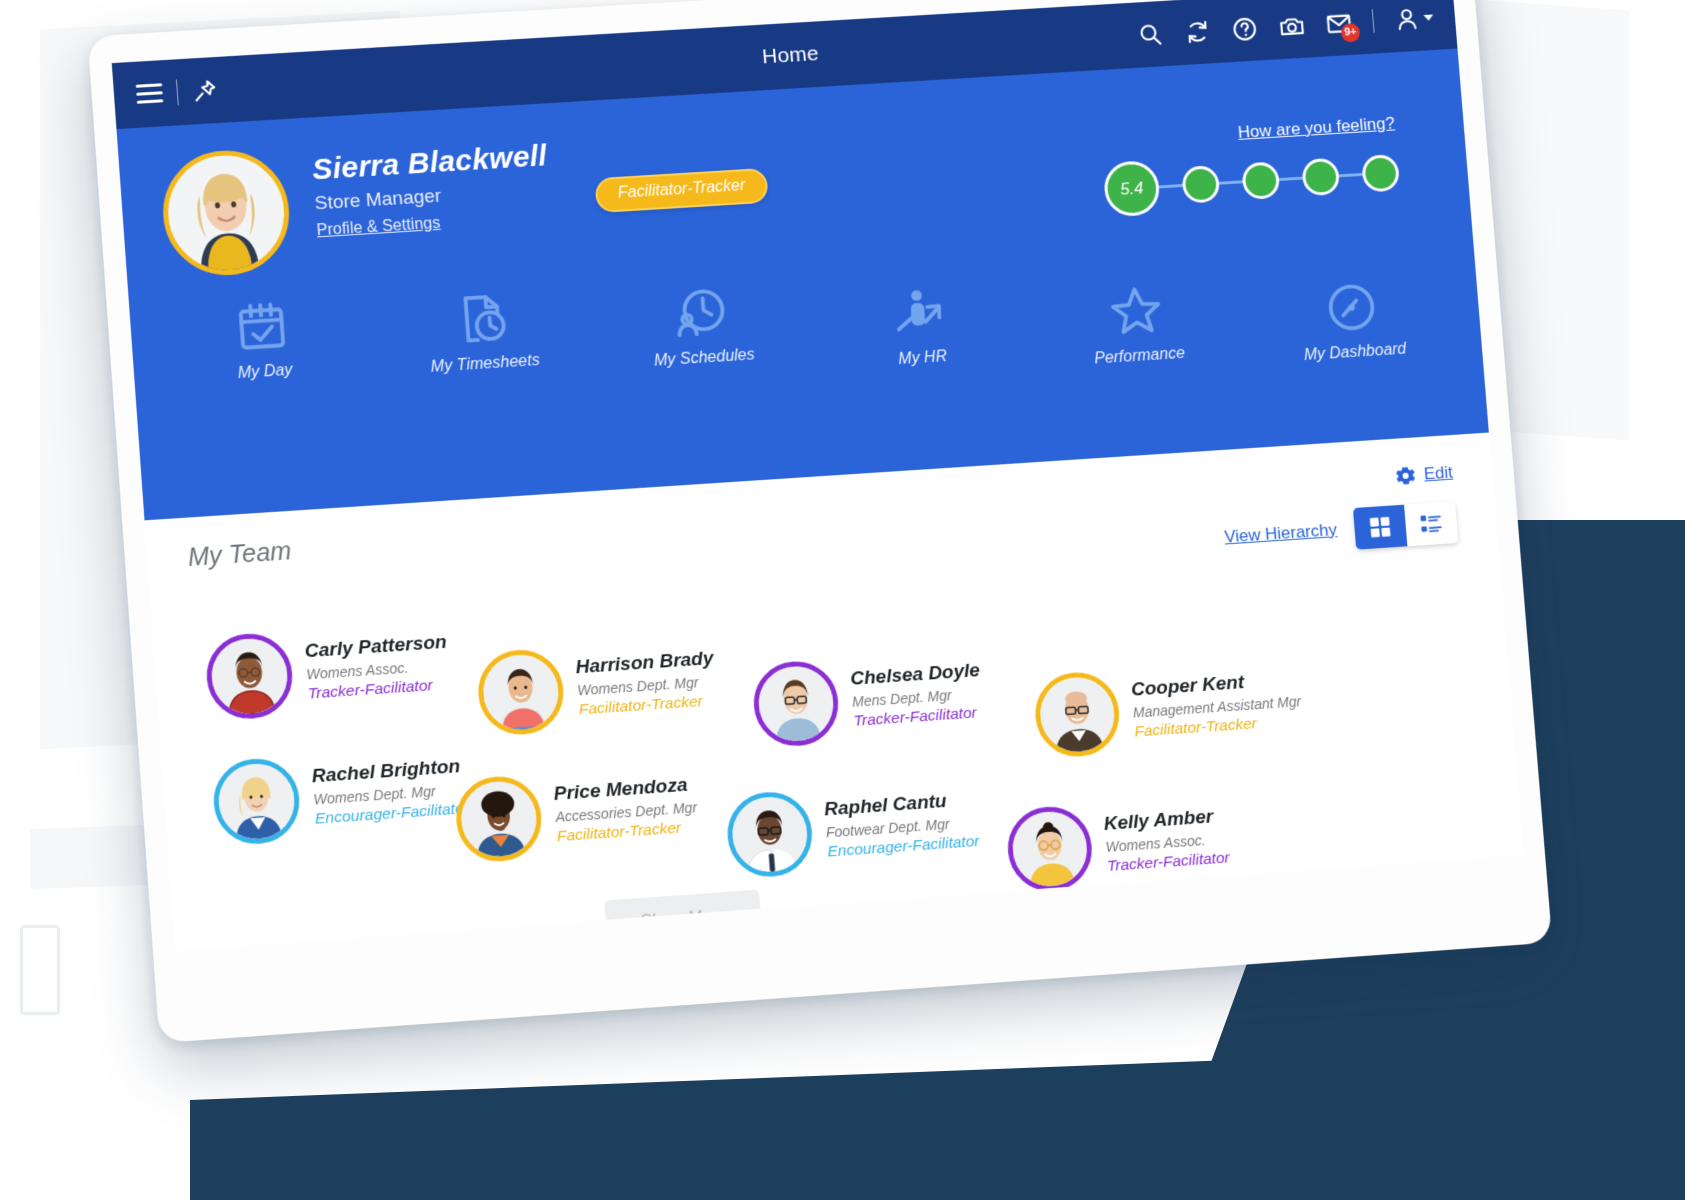 The height and width of the screenshot is (1200, 1685). I want to click on user-menu, so click(1413, 18).